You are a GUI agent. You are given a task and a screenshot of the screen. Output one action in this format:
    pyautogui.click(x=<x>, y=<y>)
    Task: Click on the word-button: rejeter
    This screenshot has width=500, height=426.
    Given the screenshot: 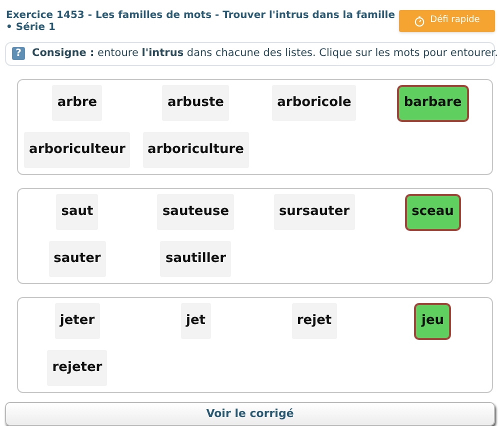 What is the action you would take?
    pyautogui.click(x=77, y=368)
    